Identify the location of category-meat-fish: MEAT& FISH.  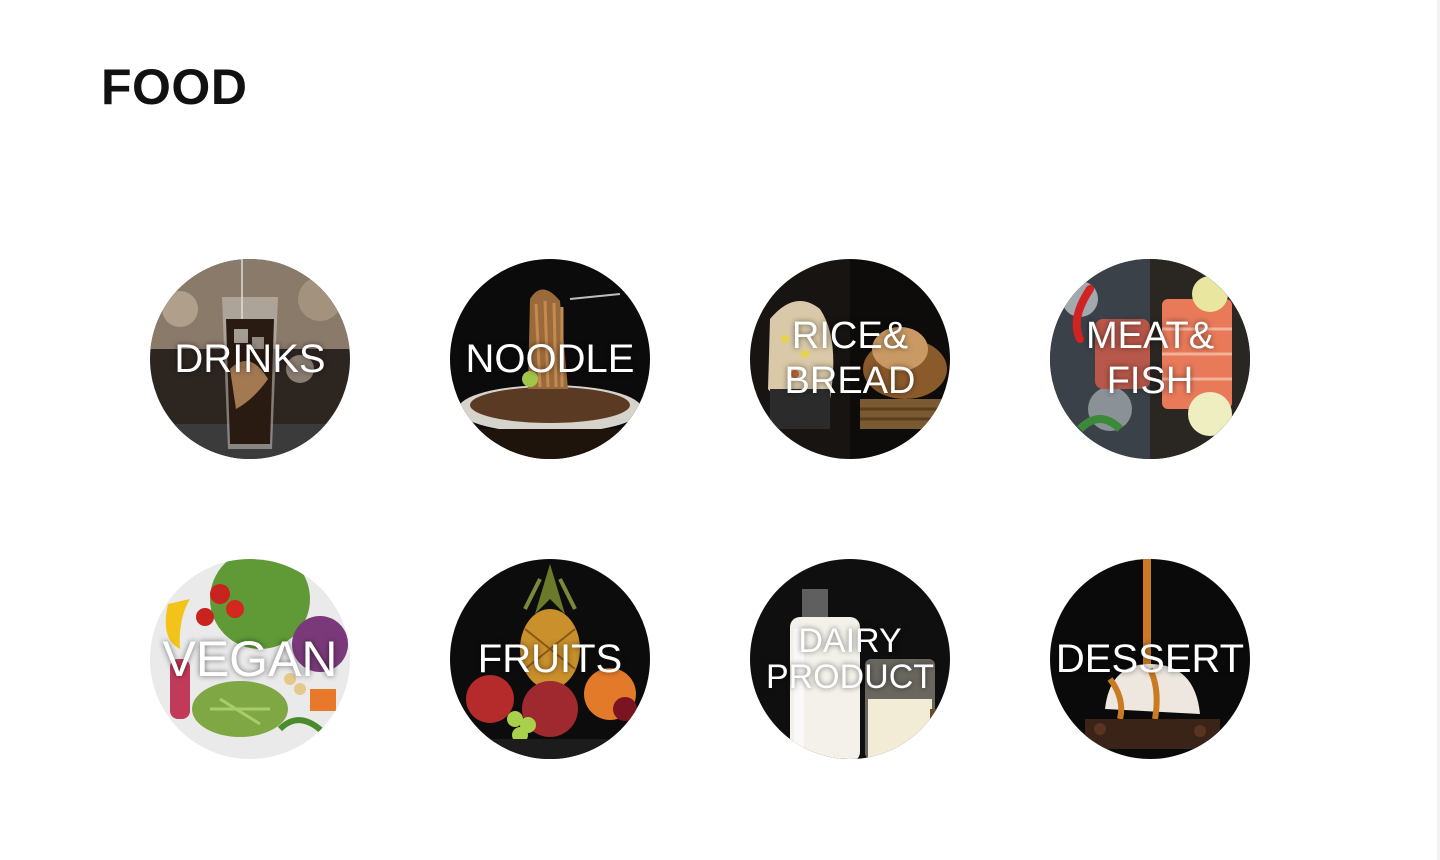
(1150, 359).